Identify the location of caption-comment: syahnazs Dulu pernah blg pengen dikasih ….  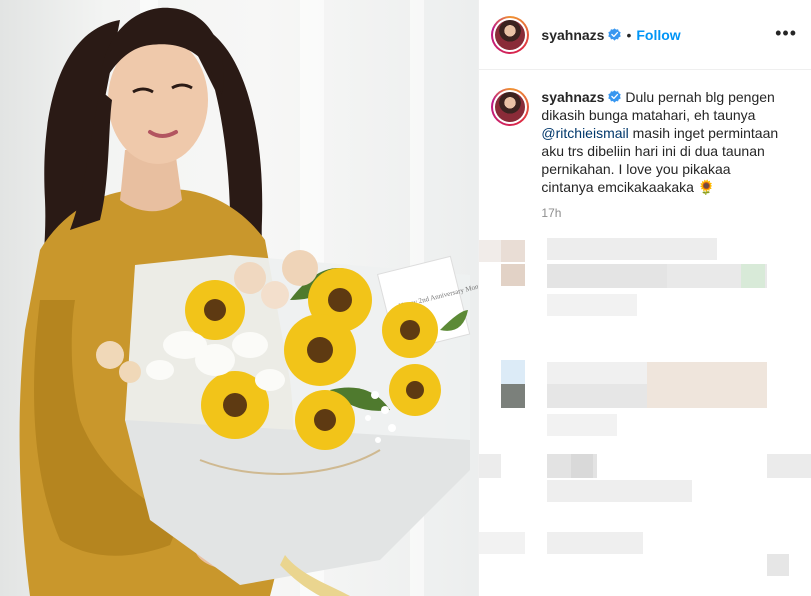
(645, 133).